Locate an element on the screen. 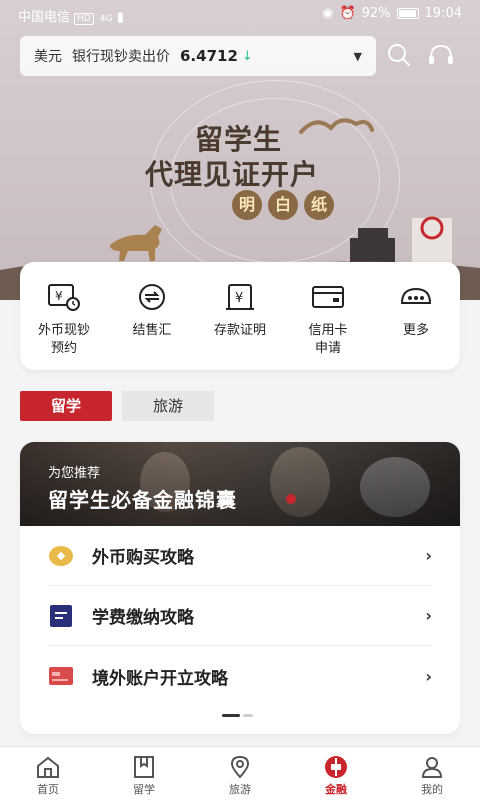  nav-label: 首页 is located at coordinates (48, 789).